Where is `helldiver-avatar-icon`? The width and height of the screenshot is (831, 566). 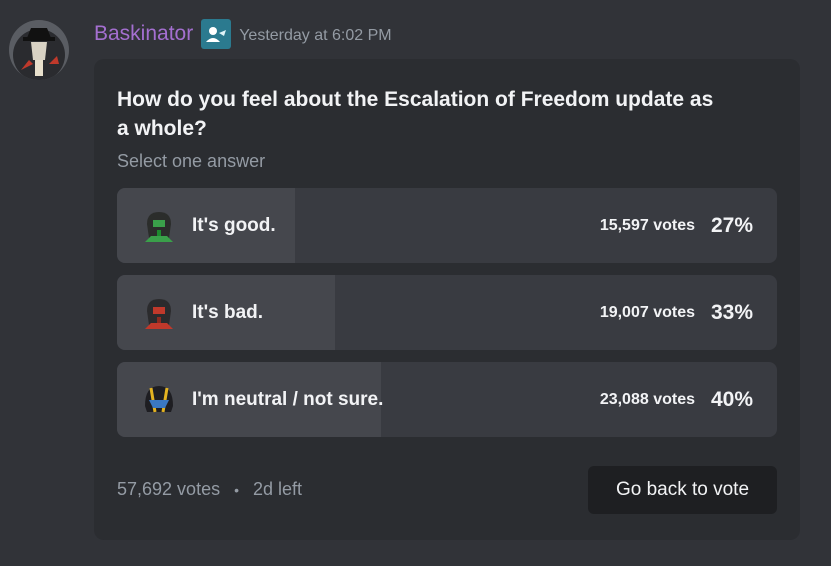 helldiver-avatar-icon is located at coordinates (39, 50).